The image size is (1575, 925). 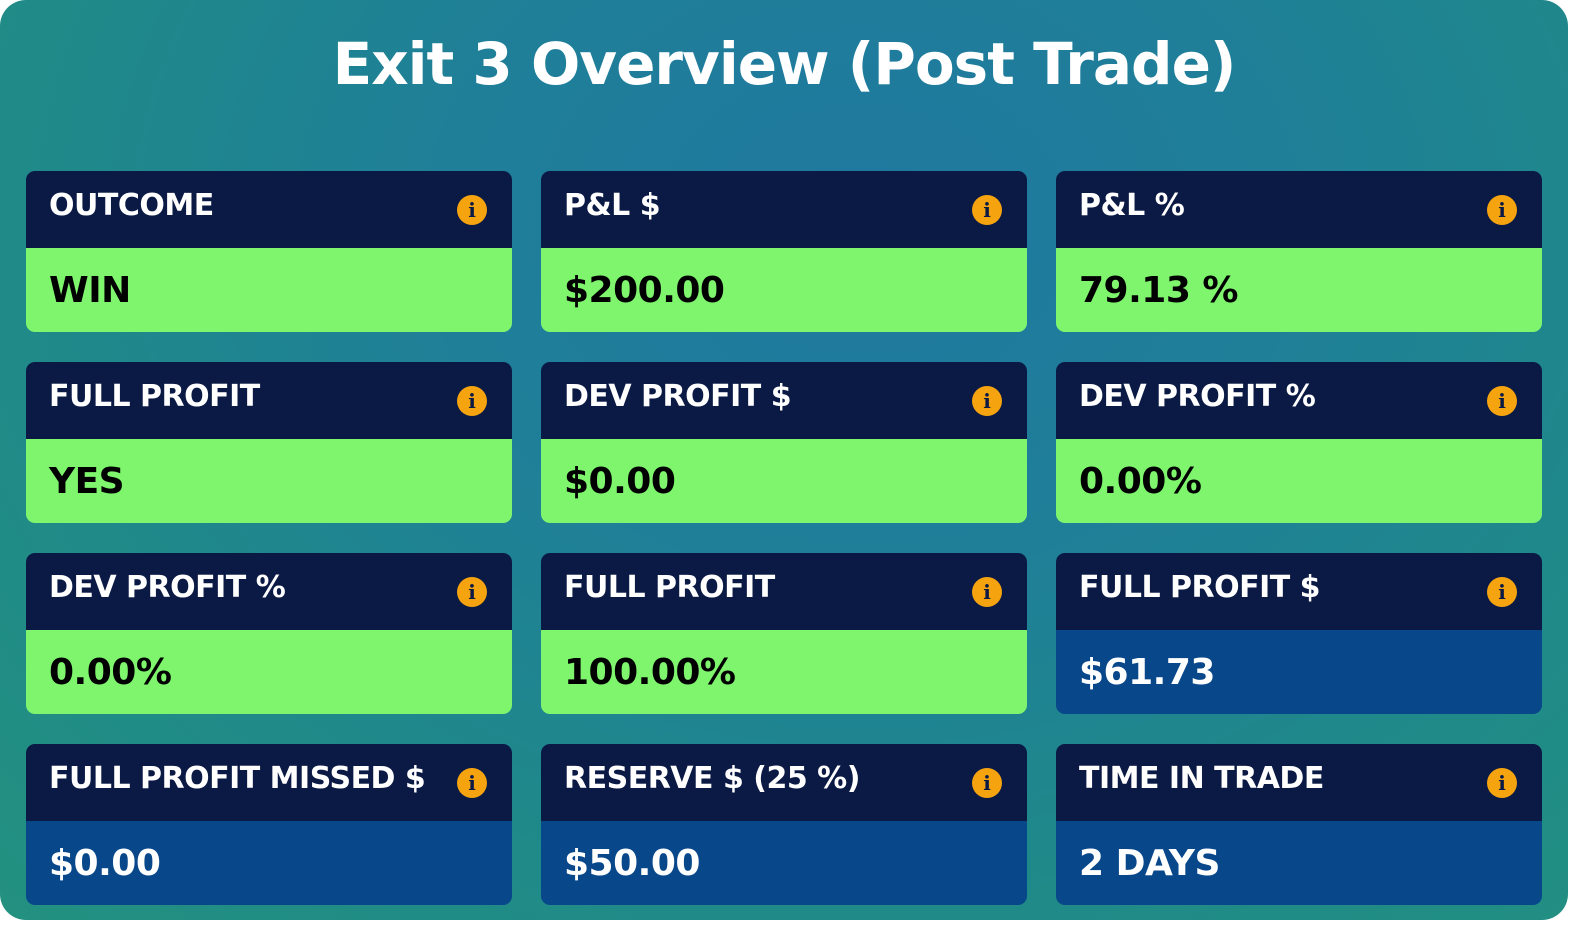 What do you see at coordinates (1299, 290) in the screenshot?
I see `card-value-box: 79.13 %` at bounding box center [1299, 290].